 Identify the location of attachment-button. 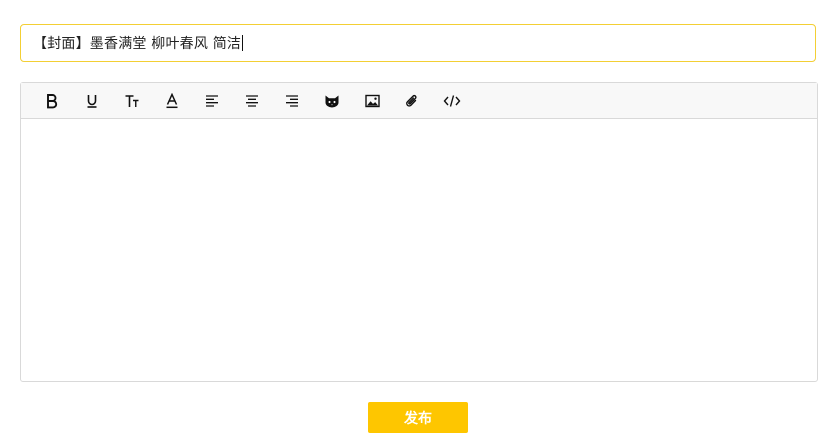
(412, 101).